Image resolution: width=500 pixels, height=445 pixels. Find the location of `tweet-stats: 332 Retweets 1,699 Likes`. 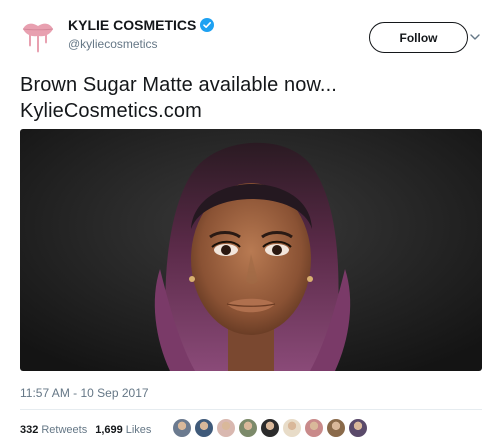

tweet-stats: 332 Retweets 1,699 Likes is located at coordinates (89, 430).